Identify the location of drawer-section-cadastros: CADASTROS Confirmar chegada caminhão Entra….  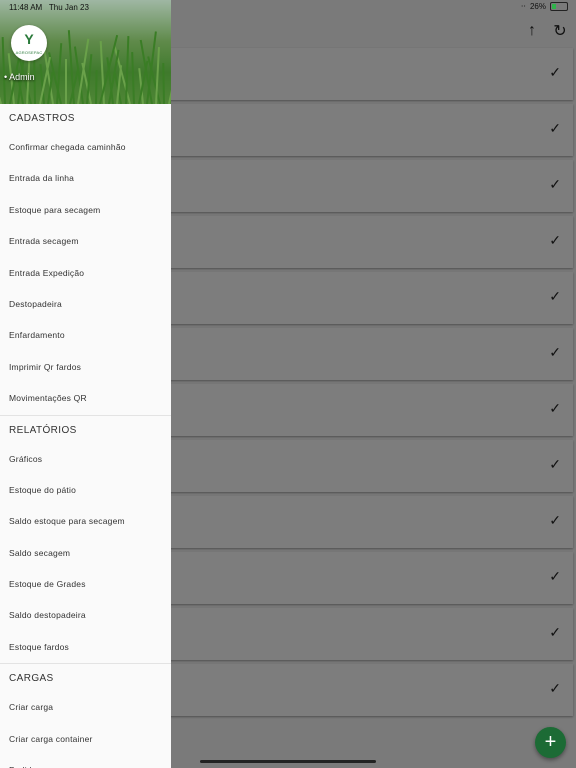
(85, 260).